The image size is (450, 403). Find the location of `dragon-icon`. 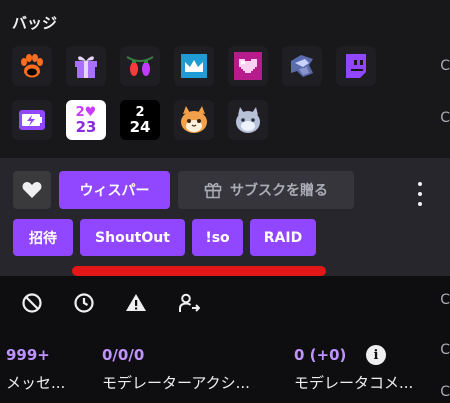

dragon-icon is located at coordinates (302, 66).